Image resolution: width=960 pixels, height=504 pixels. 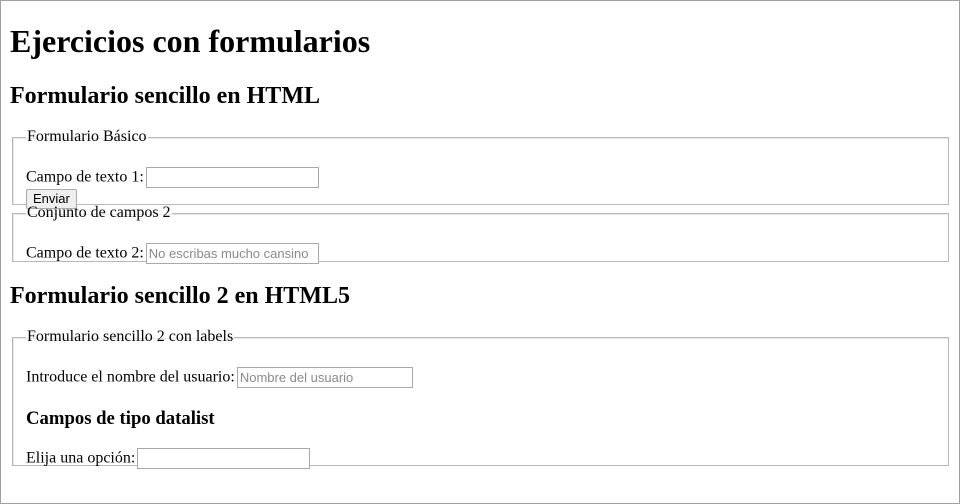 I want to click on fieldset-second-legend: Conjunto de campos 2, so click(x=99, y=212).